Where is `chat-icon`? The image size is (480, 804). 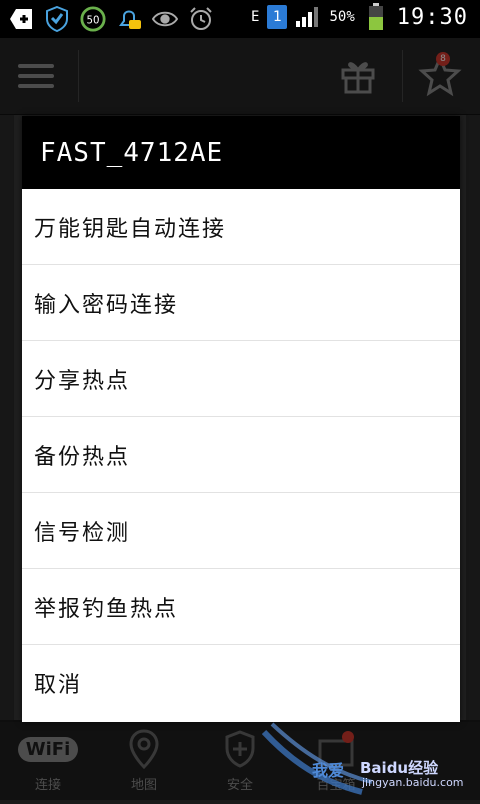
chat-icon is located at coordinates (129, 19).